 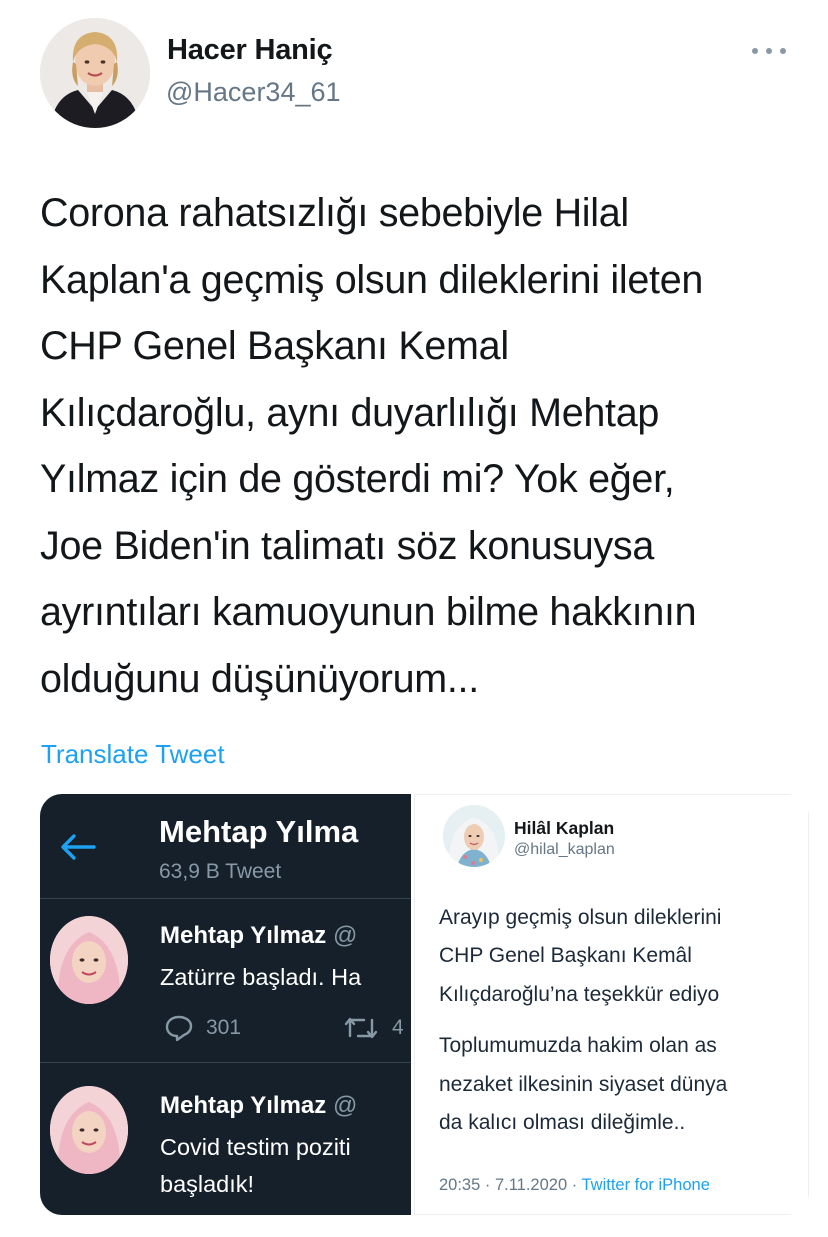 What do you see at coordinates (253, 92) in the screenshot?
I see `author-handle: @Hacer34_61` at bounding box center [253, 92].